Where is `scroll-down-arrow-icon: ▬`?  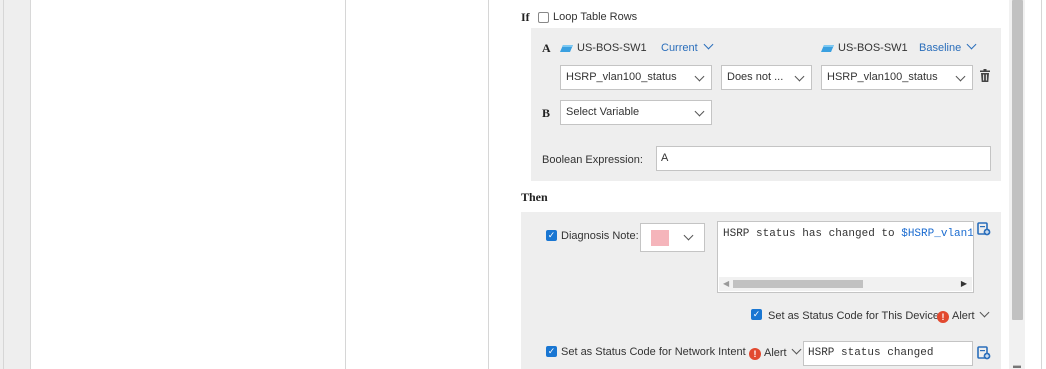 scroll-down-arrow-icon: ▬ is located at coordinates (1017, 365).